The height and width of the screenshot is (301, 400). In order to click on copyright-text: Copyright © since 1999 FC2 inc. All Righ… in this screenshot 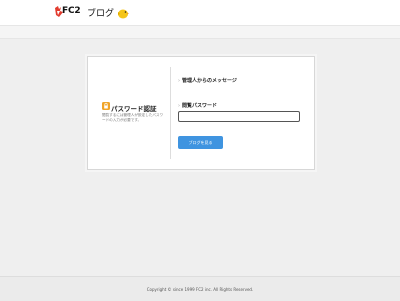, I will do `click(200, 289)`.